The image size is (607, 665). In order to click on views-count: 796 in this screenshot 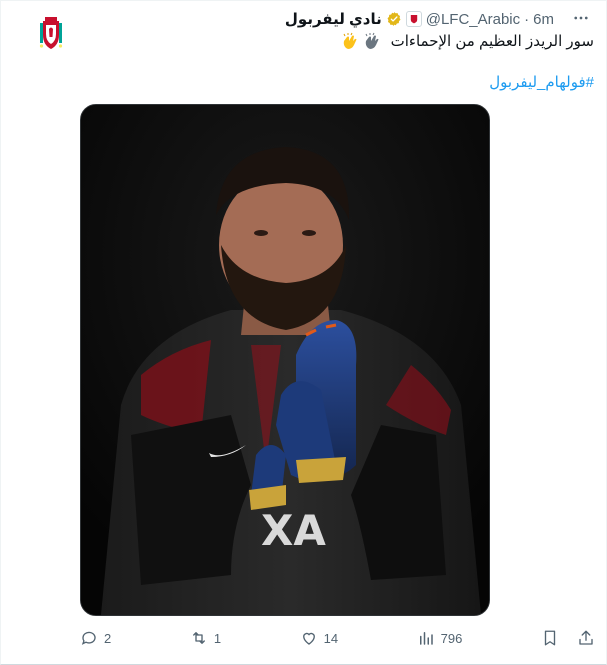, I will do `click(451, 638)`.